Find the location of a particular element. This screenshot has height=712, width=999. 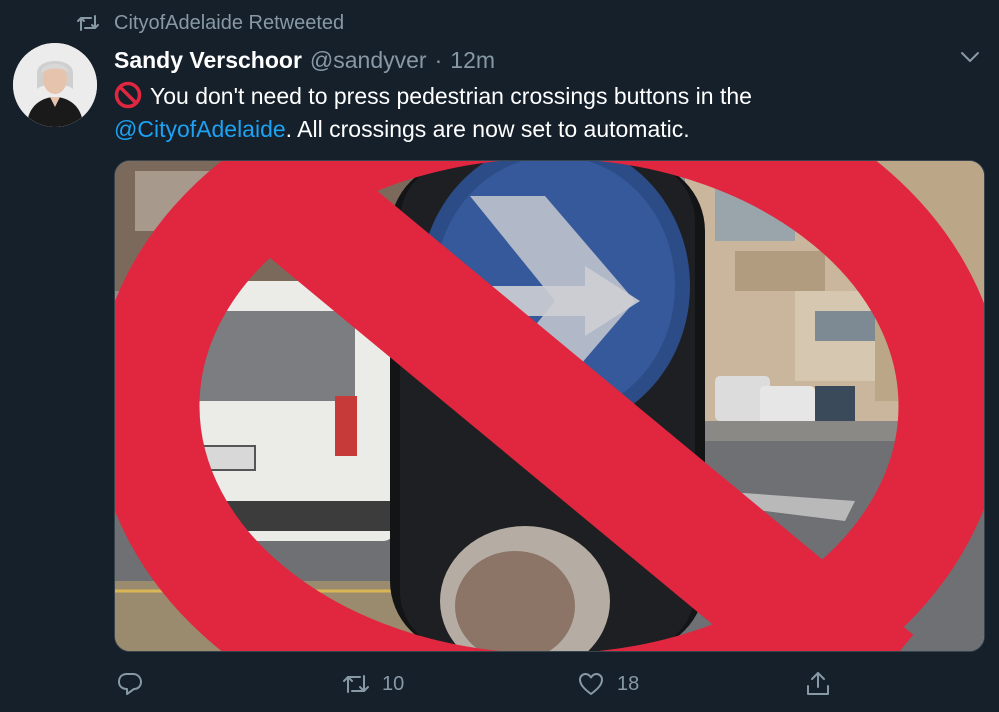

mention-link: @CityofAdelaide is located at coordinates (200, 129).